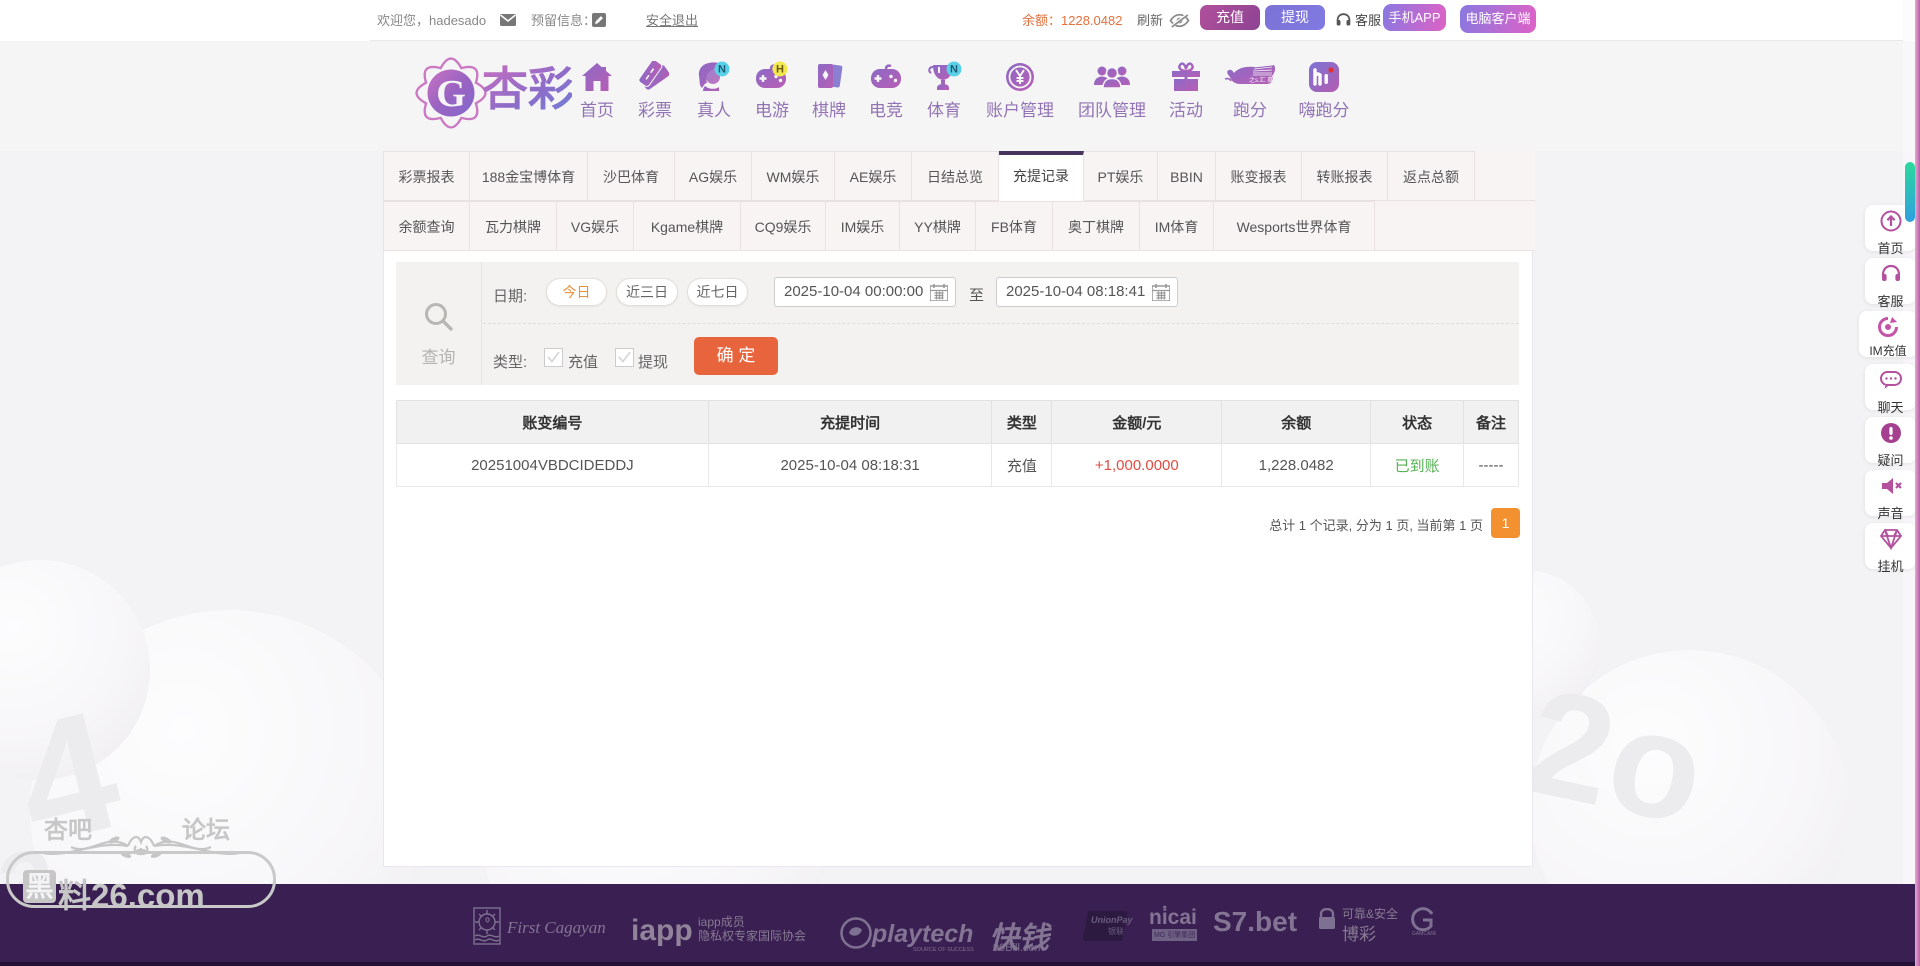  What do you see at coordinates (556, 927) in the screenshot?
I see `svg-text: First Cagayan` at bounding box center [556, 927].